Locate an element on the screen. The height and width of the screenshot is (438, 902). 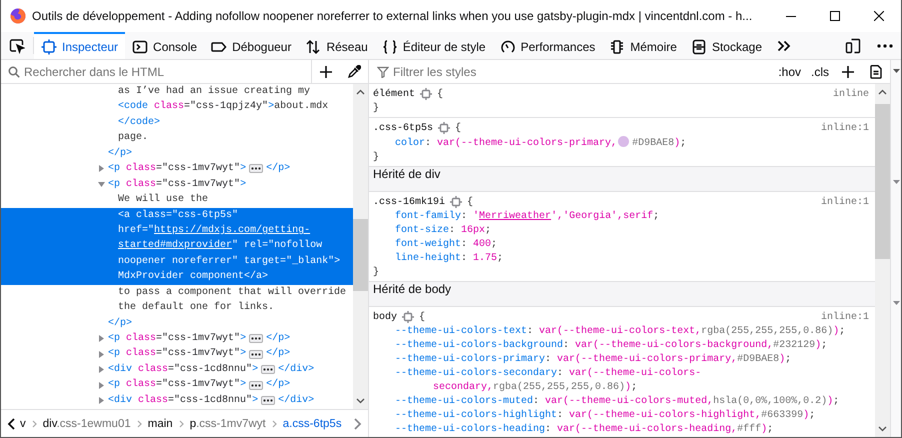
css-selector: élément is located at coordinates (394, 94).